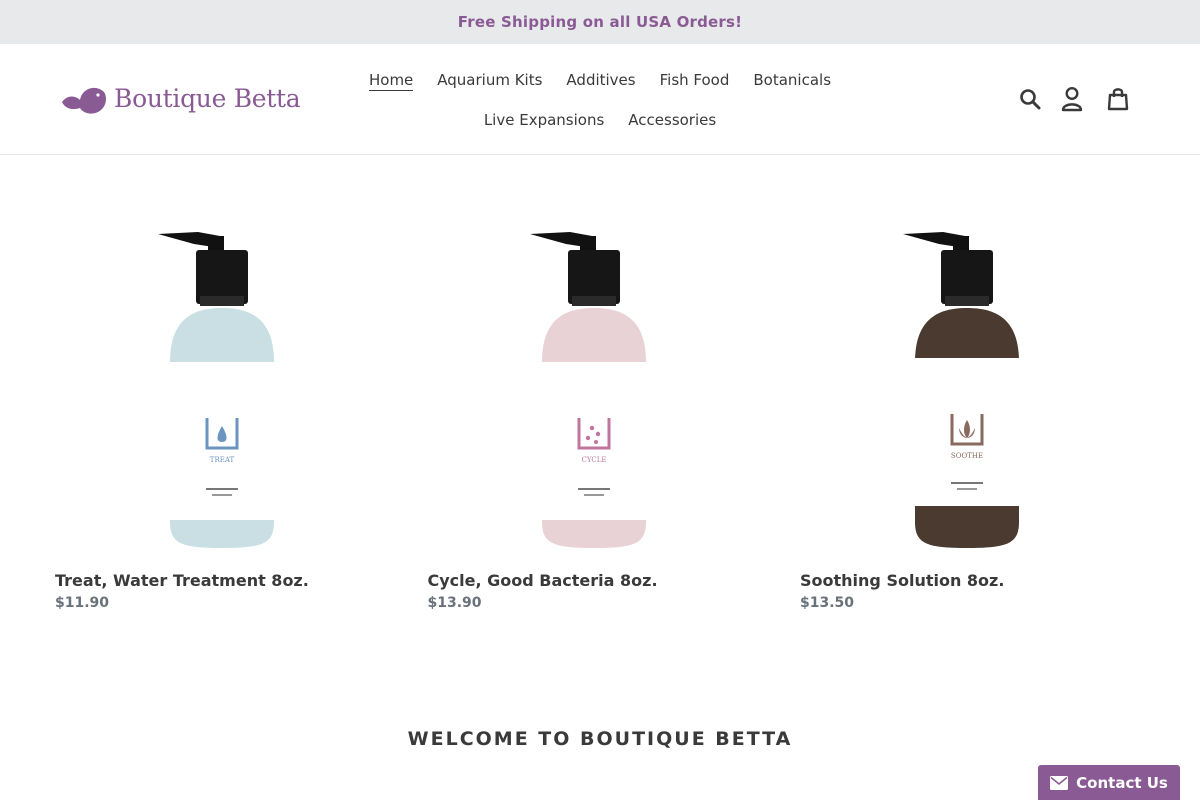 The height and width of the screenshot is (800, 1200). What do you see at coordinates (544, 120) in the screenshot?
I see `nav-item-live-expansions: Live Expansions` at bounding box center [544, 120].